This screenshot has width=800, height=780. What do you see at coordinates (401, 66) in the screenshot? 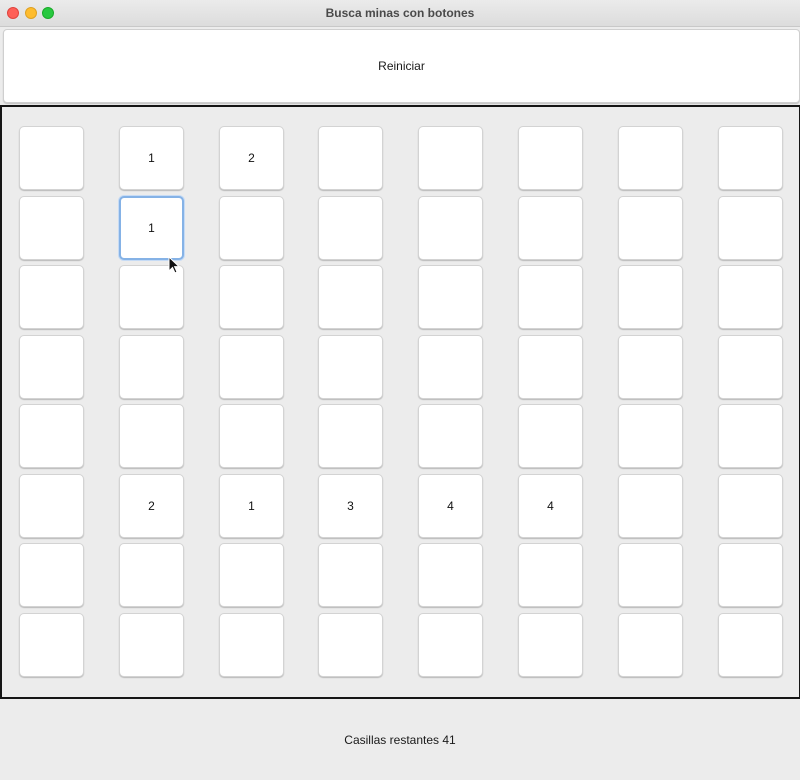
I see `restart-button: Reiniciar` at bounding box center [401, 66].